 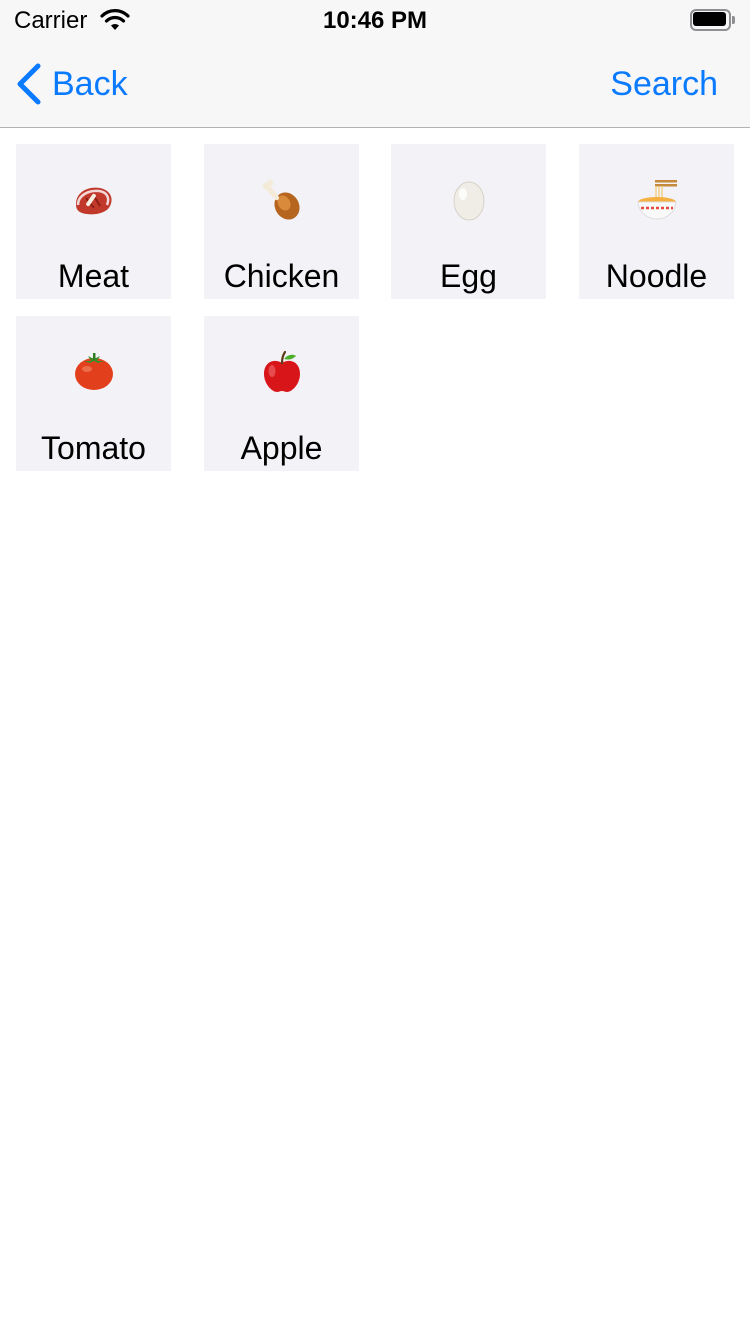 What do you see at coordinates (93, 276) in the screenshot?
I see `food-tile-label: Meat` at bounding box center [93, 276].